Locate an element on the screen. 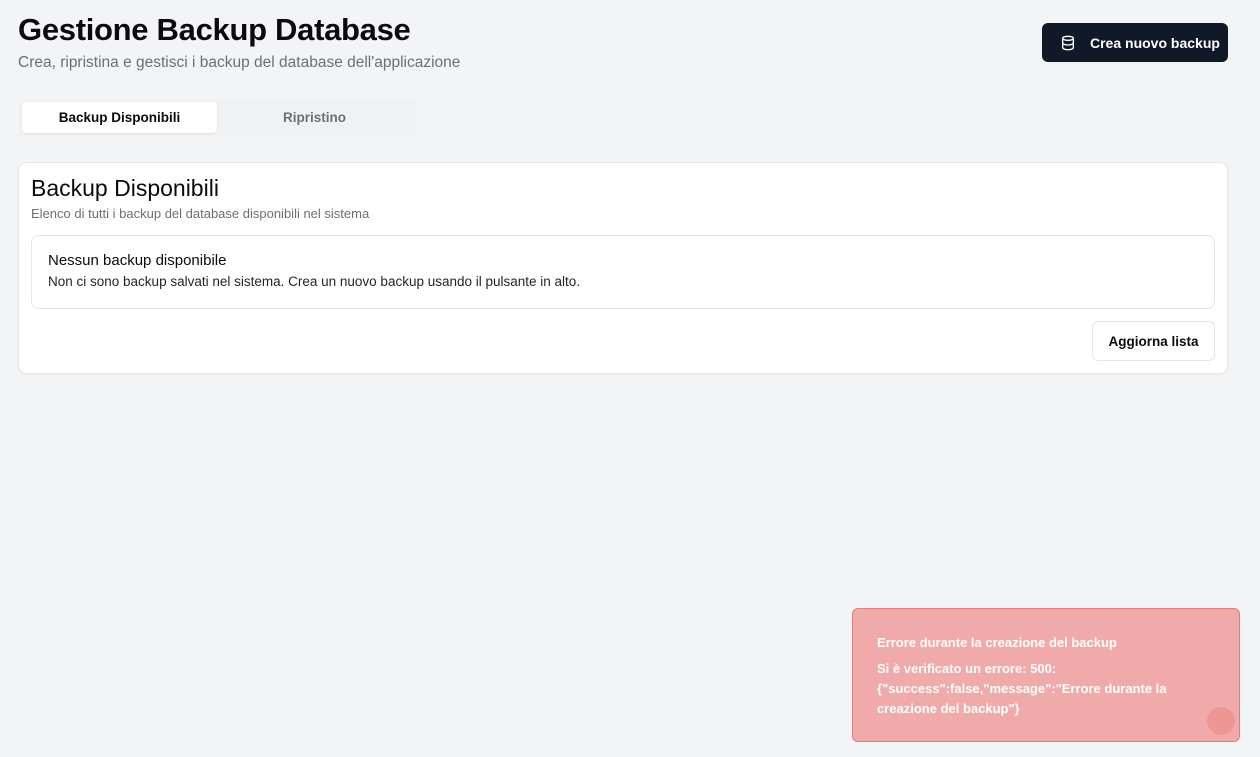 This screenshot has width=1260, height=757. refresh-list-button: Aggiorna lista is located at coordinates (1153, 341).